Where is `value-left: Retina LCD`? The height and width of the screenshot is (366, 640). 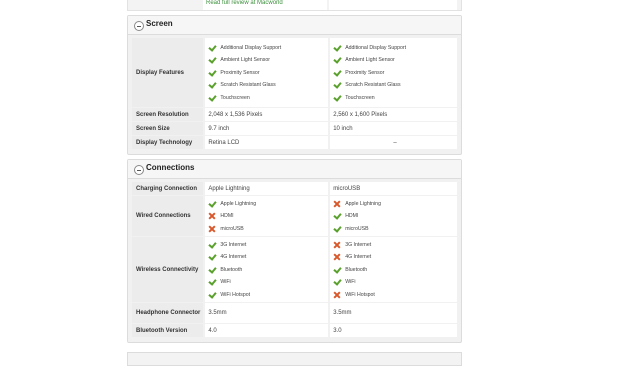 value-left: Retina LCD is located at coordinates (267, 142).